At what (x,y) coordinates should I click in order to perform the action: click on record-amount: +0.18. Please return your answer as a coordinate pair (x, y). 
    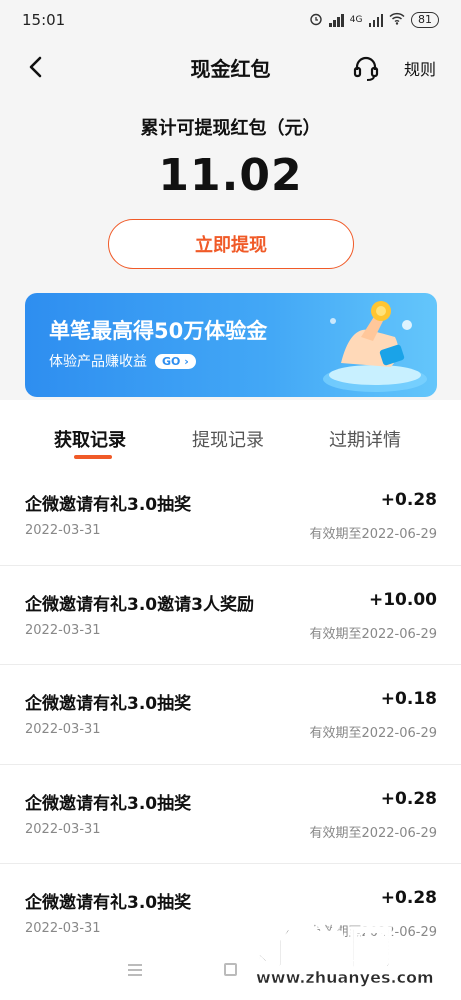
    Looking at the image, I should click on (408, 699).